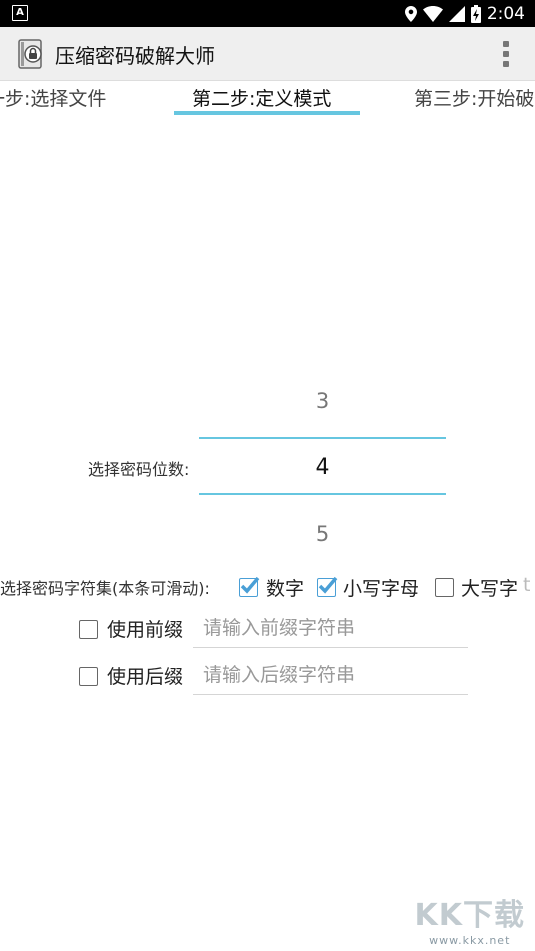 Image resolution: width=535 pixels, height=951 pixels. What do you see at coordinates (145, 628) in the screenshot?
I see `prefix-label: 使用前缀` at bounding box center [145, 628].